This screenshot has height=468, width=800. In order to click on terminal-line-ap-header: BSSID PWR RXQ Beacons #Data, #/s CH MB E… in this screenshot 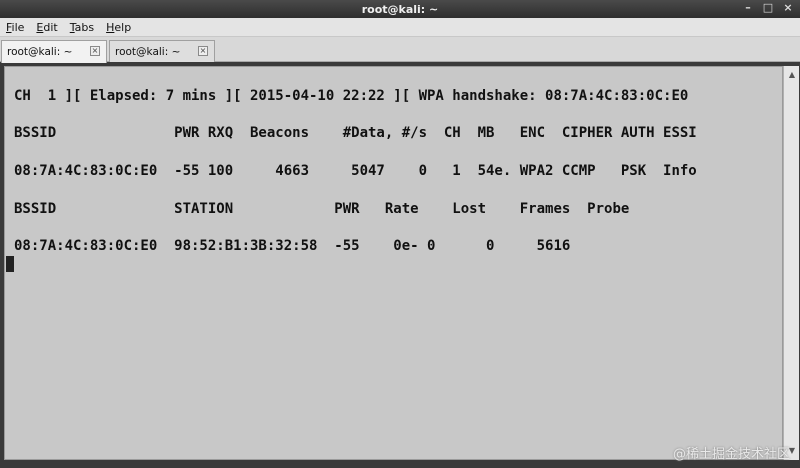, I will do `click(355, 133)`.